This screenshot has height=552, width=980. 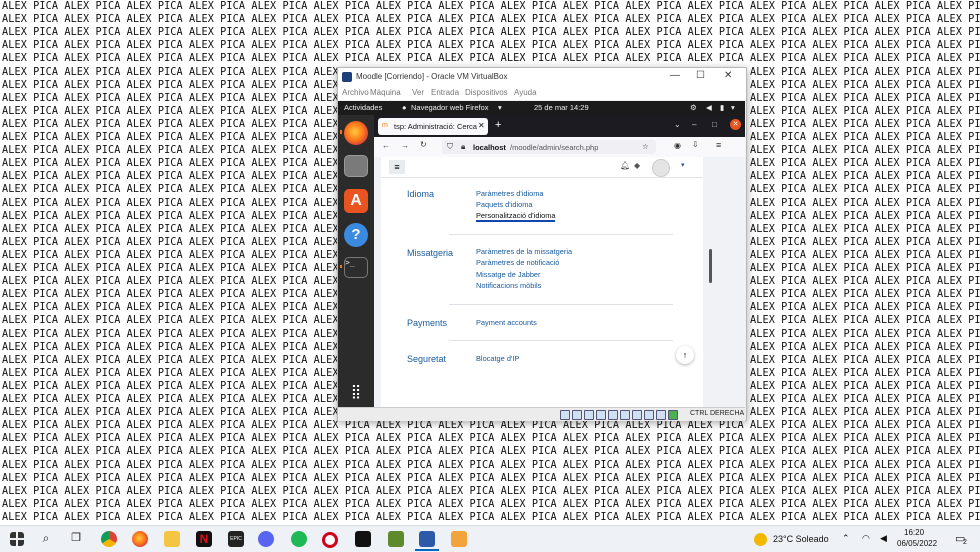 I want to click on clock-time: 16:20, so click(x=914, y=532).